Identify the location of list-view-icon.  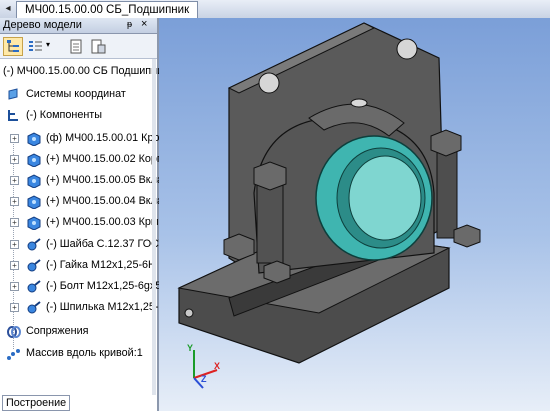
(35, 46).